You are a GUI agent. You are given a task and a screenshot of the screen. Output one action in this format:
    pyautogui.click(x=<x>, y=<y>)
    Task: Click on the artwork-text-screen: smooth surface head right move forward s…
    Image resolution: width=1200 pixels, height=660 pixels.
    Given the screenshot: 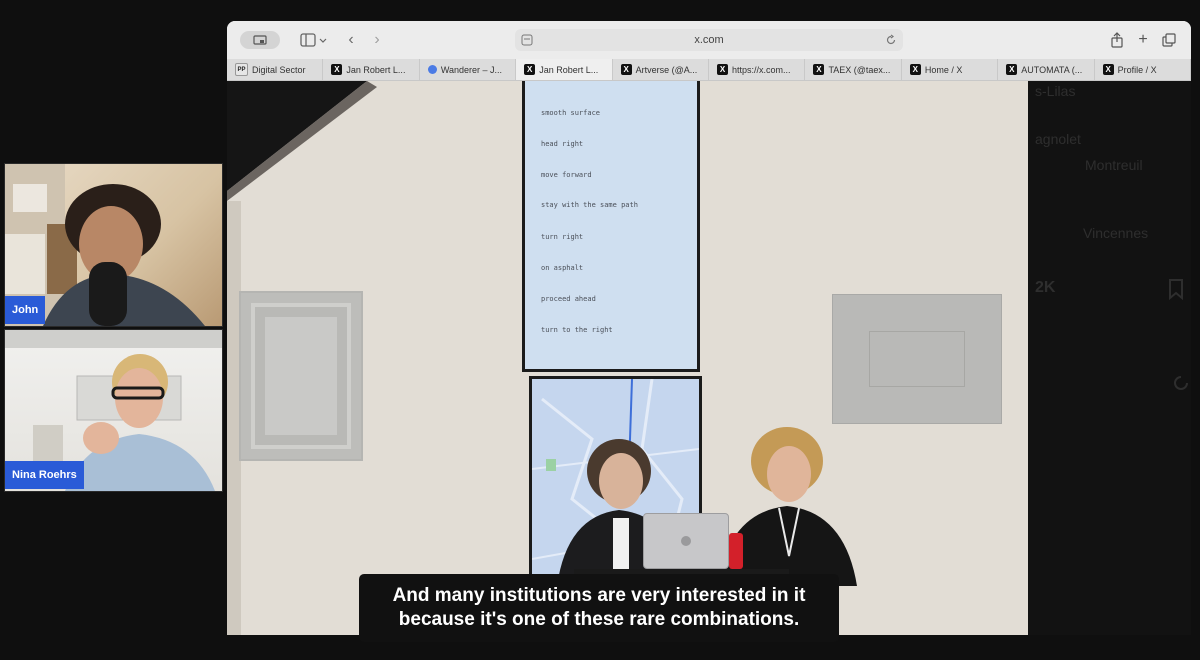 What is the action you would take?
    pyautogui.click(x=611, y=226)
    